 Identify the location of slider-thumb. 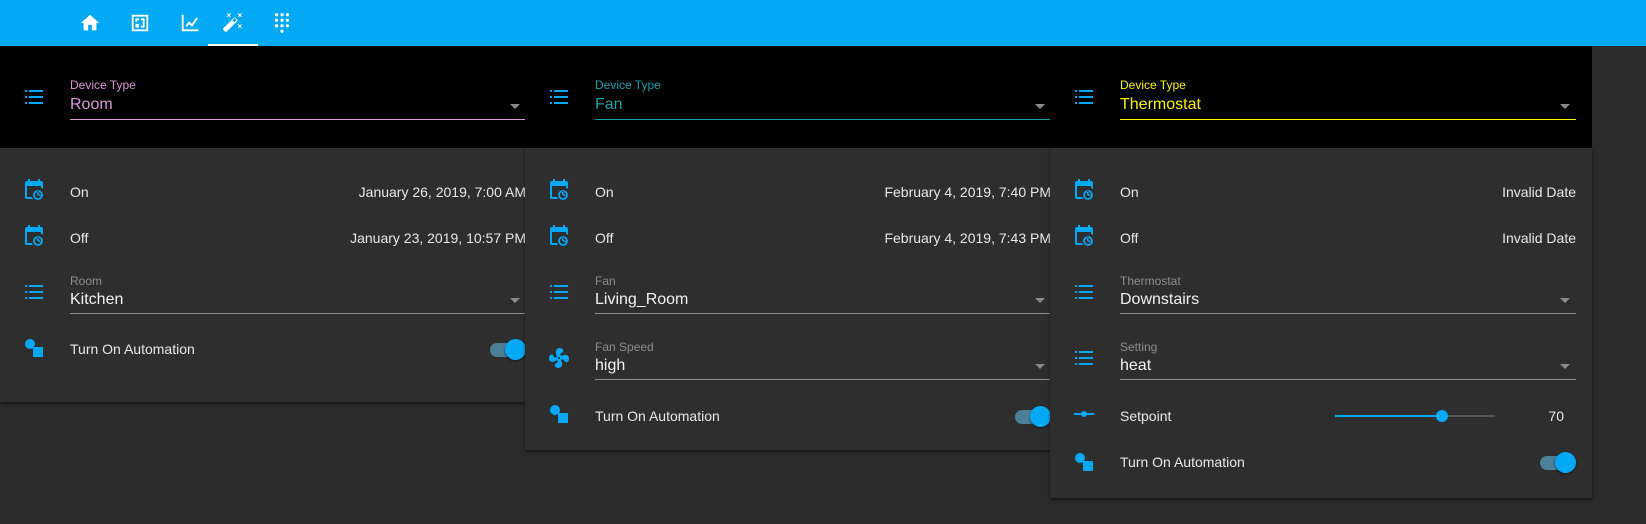
(1442, 416).